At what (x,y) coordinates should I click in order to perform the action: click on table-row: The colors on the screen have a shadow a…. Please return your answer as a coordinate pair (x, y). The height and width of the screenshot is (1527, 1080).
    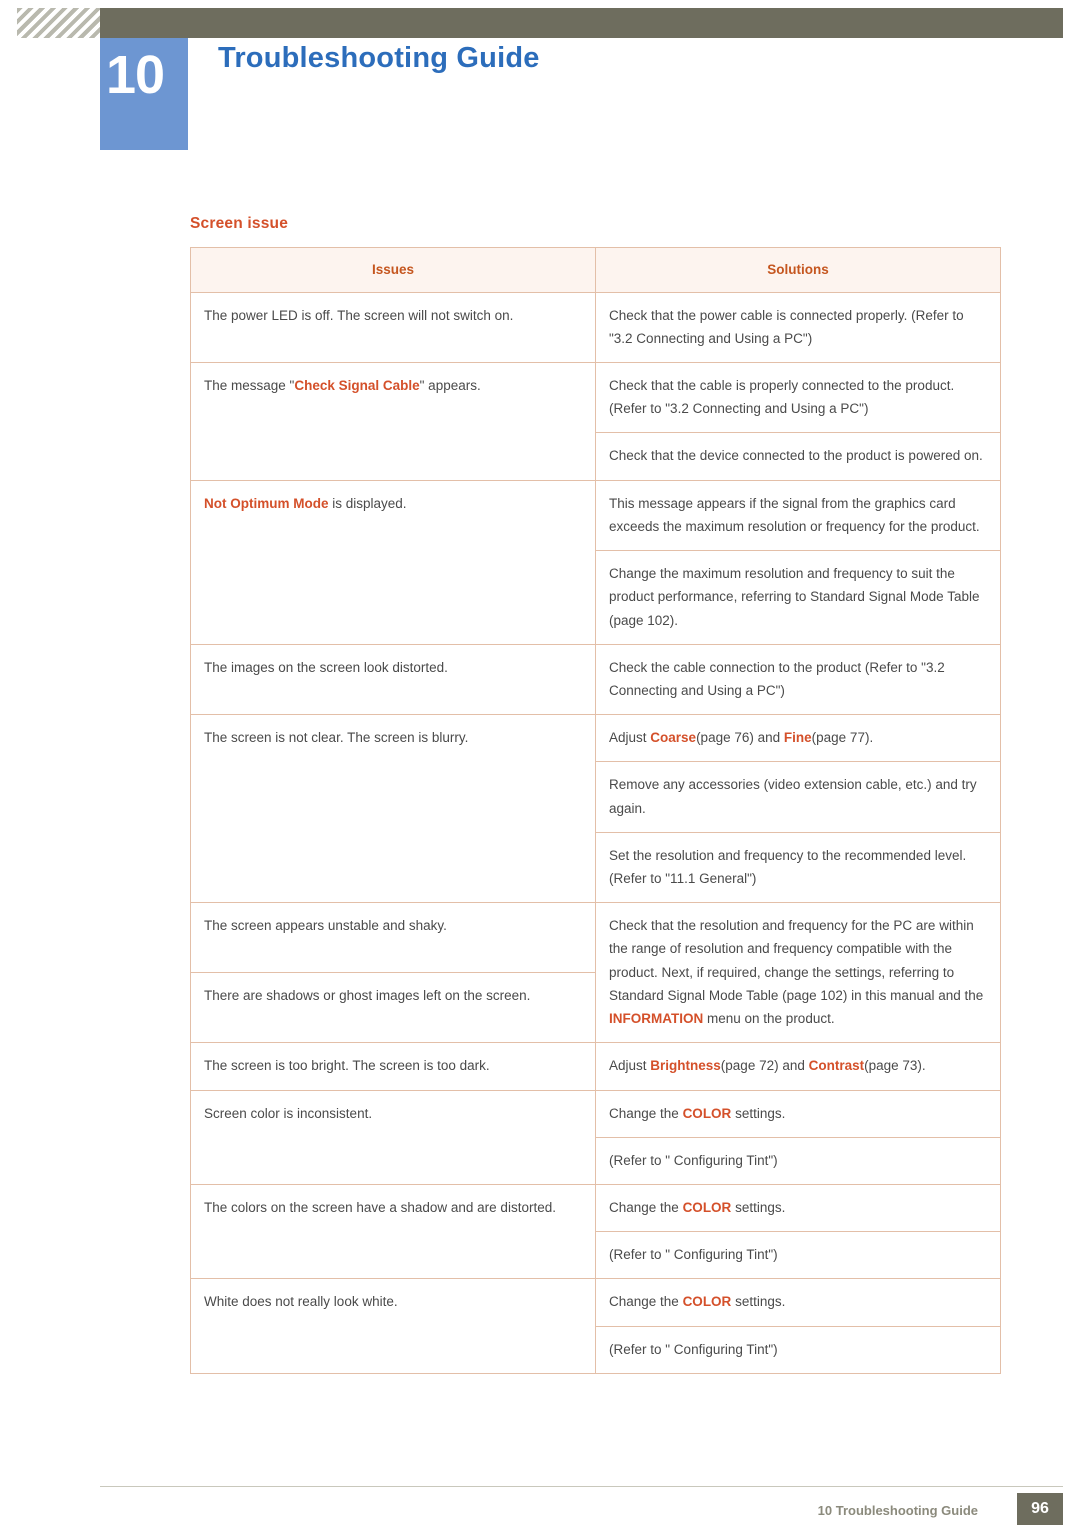
    Looking at the image, I should click on (595, 1232).